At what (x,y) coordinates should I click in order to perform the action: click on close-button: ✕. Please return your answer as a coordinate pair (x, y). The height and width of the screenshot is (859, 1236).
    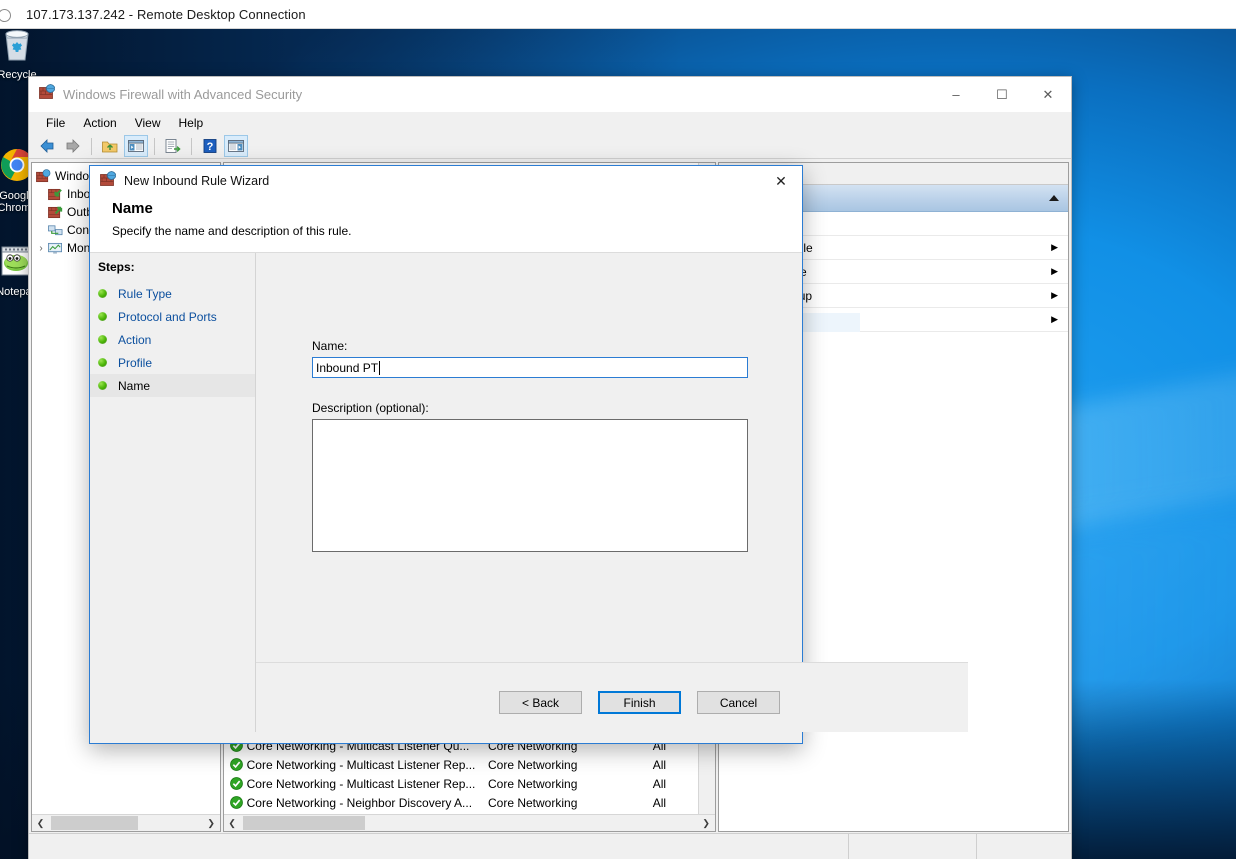
    Looking at the image, I should click on (1048, 94).